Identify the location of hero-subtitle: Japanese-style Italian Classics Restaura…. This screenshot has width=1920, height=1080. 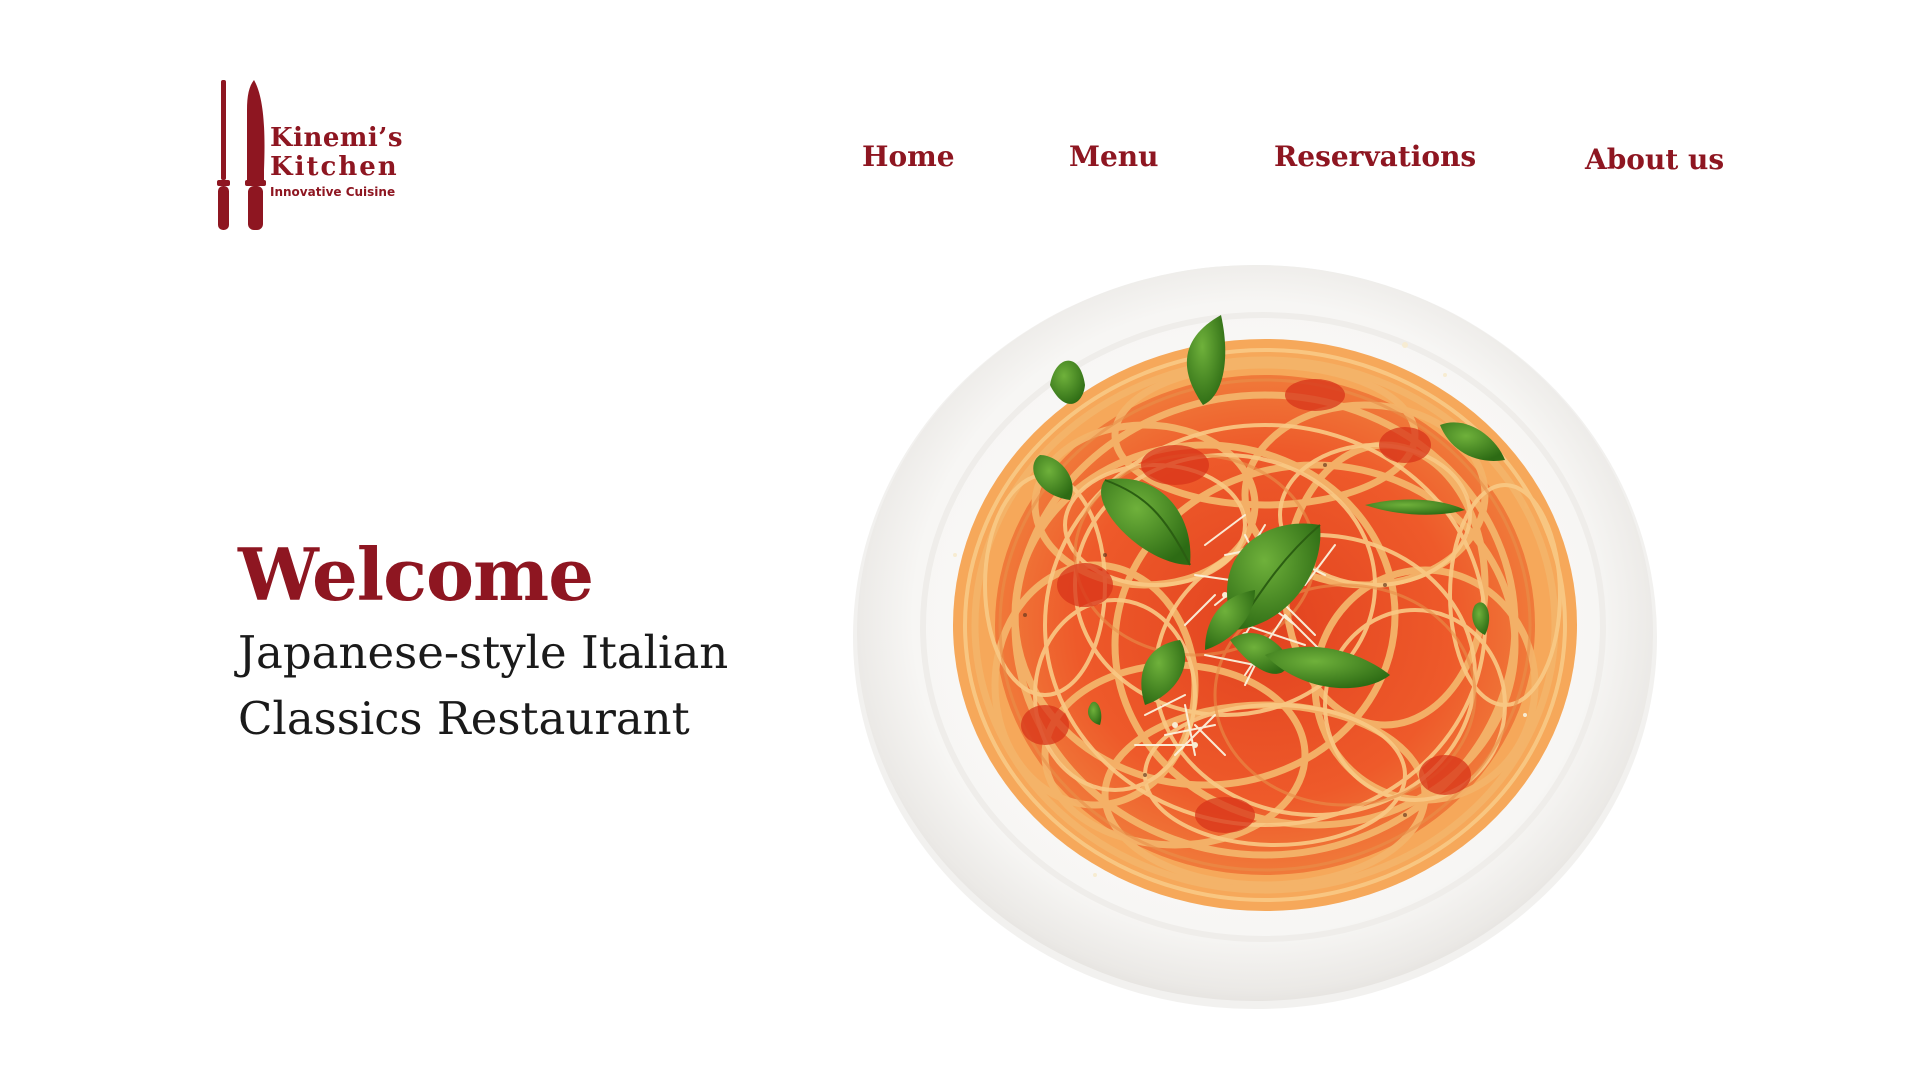
(483, 685).